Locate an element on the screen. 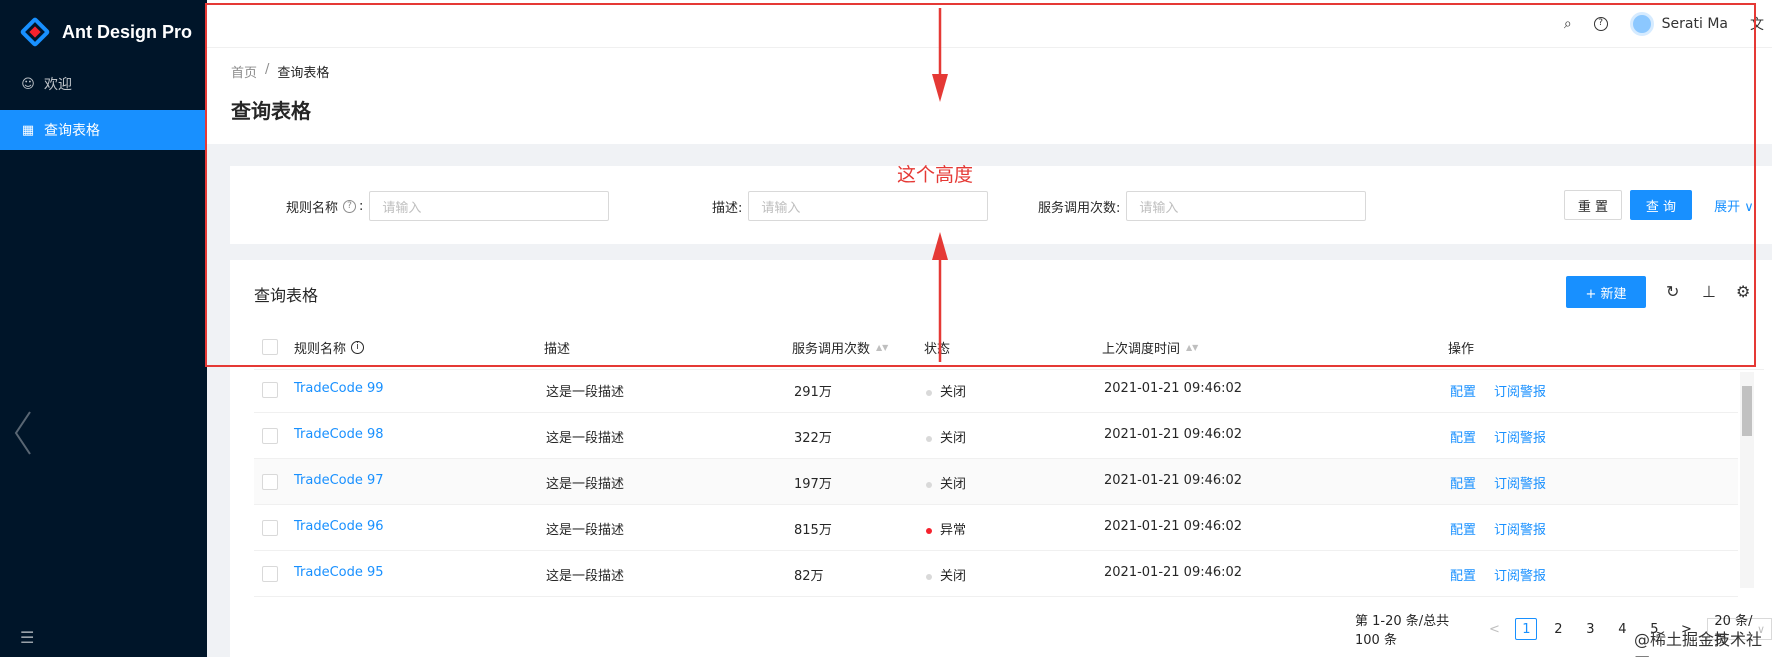  column-height-icon: ⊥ is located at coordinates (1709, 291).